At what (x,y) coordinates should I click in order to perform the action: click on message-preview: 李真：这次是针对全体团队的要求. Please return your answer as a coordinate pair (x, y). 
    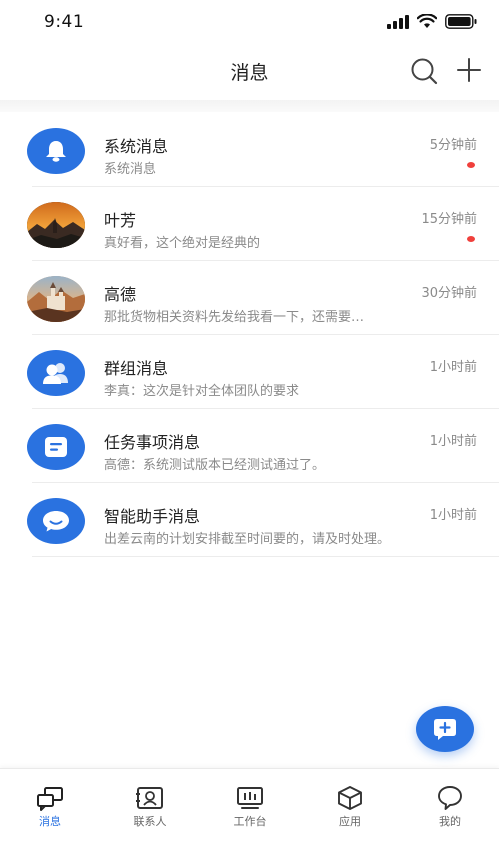
    Looking at the image, I should click on (202, 391).